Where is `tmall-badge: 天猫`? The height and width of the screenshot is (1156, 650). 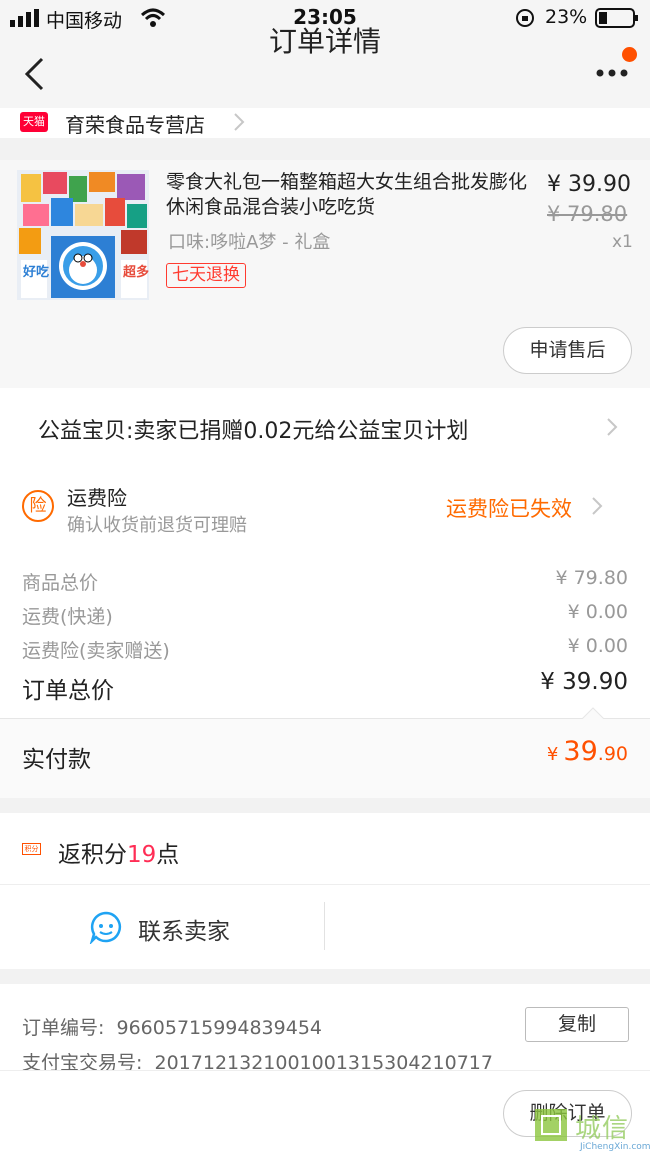 tmall-badge: 天猫 is located at coordinates (34, 122).